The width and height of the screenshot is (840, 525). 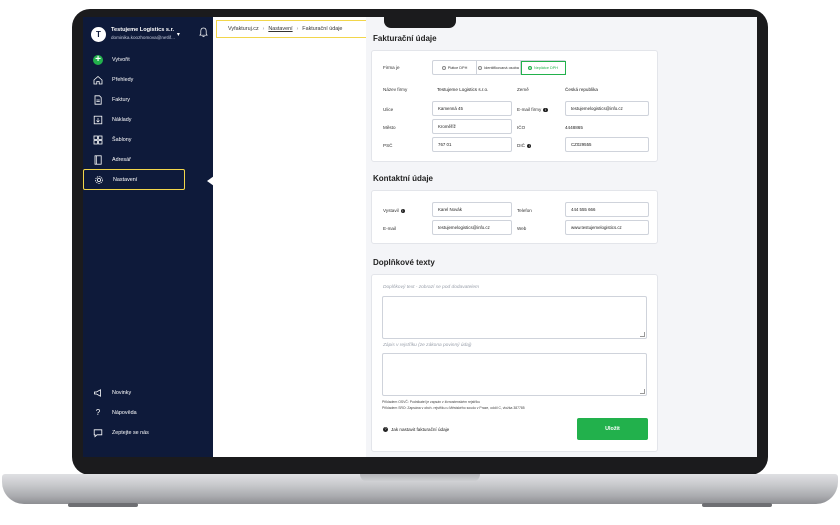 I want to click on sidebar-item-ask-us: Zeptejte se nás, so click(x=145, y=433).